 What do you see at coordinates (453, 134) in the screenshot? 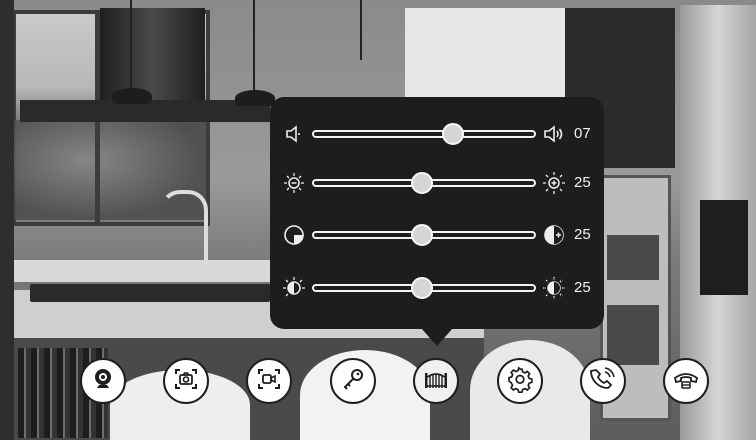
I see `volume-slider-thumb` at bounding box center [453, 134].